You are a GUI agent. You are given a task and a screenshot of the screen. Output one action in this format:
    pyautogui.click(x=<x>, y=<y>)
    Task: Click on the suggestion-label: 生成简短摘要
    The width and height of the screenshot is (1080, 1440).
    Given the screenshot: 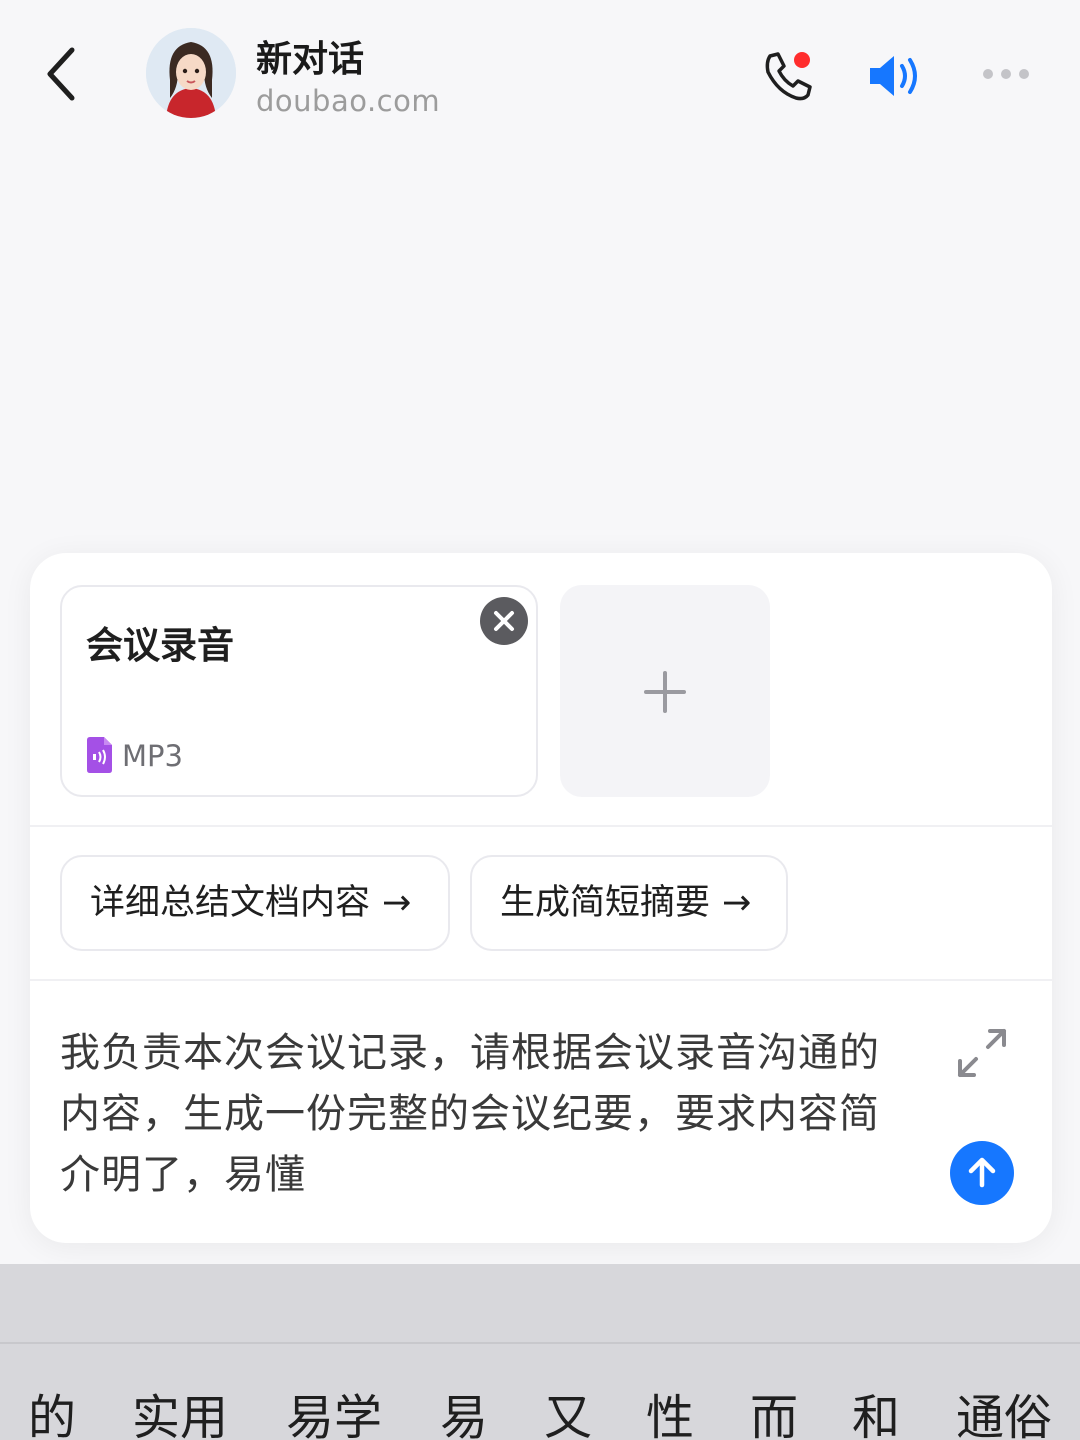 What is the action you would take?
    pyautogui.click(x=605, y=903)
    